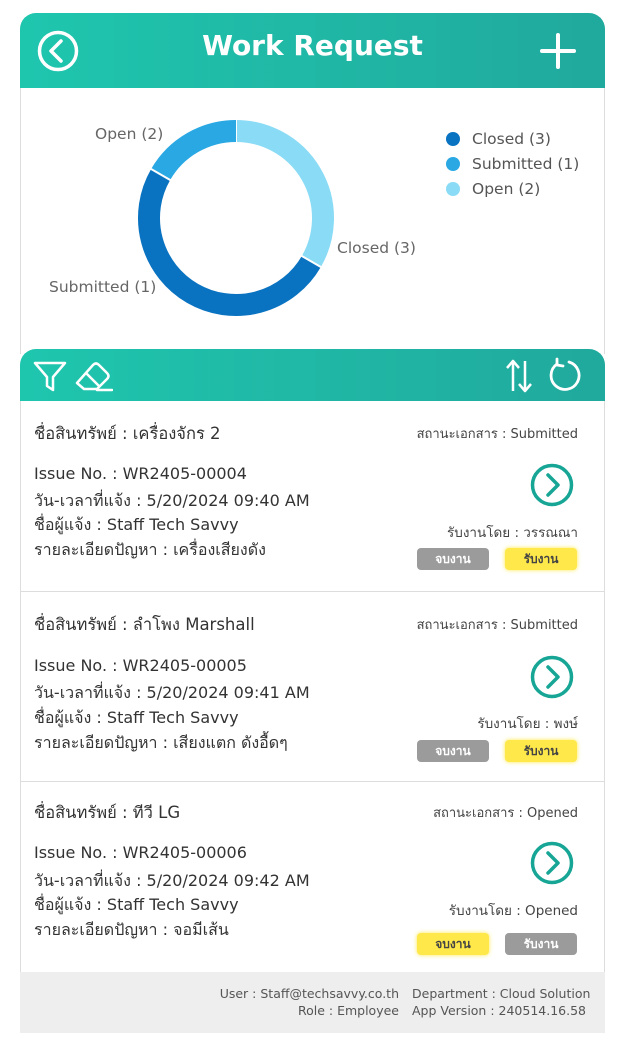 The width and height of the screenshot is (626, 1043). What do you see at coordinates (453, 163) in the screenshot?
I see `legend-swatch-submitted` at bounding box center [453, 163].